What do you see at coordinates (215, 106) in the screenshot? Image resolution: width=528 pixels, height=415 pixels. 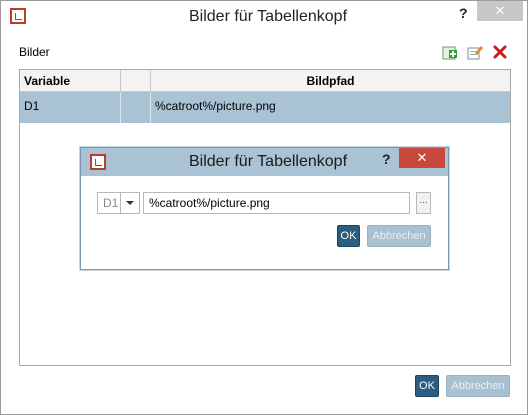 I see `cell-path: %catroot%/picture.png` at bounding box center [215, 106].